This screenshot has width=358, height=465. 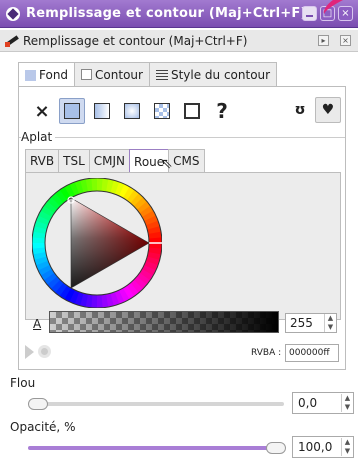 I want to click on evenodd-icon: ʊ, so click(x=300, y=110).